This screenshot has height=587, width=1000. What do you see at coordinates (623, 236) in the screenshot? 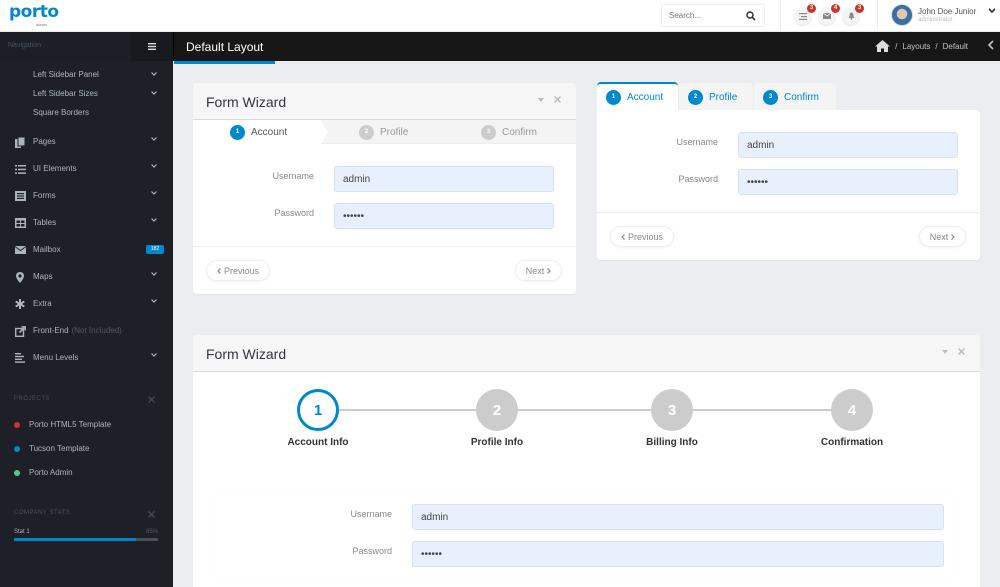
I see `chevron-left-icon` at bounding box center [623, 236].